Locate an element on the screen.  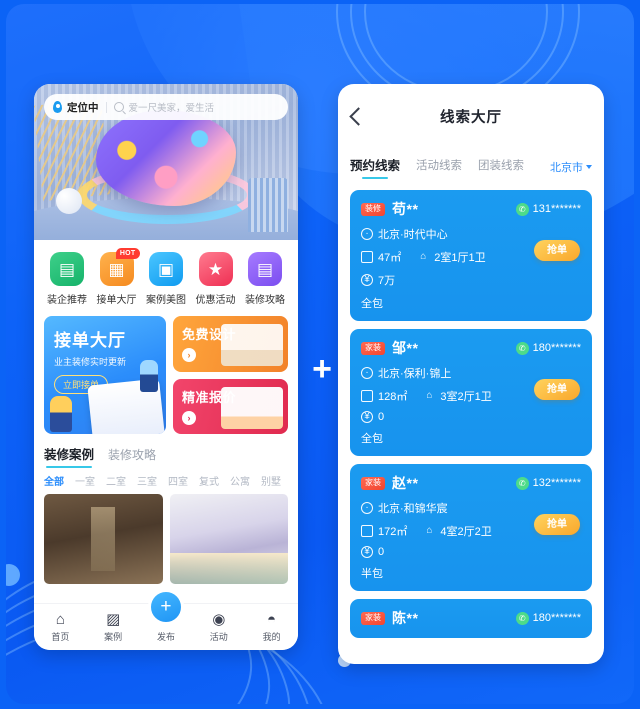
tabbar-item-cases: ▨ 案例 is located at coordinates (113, 627).